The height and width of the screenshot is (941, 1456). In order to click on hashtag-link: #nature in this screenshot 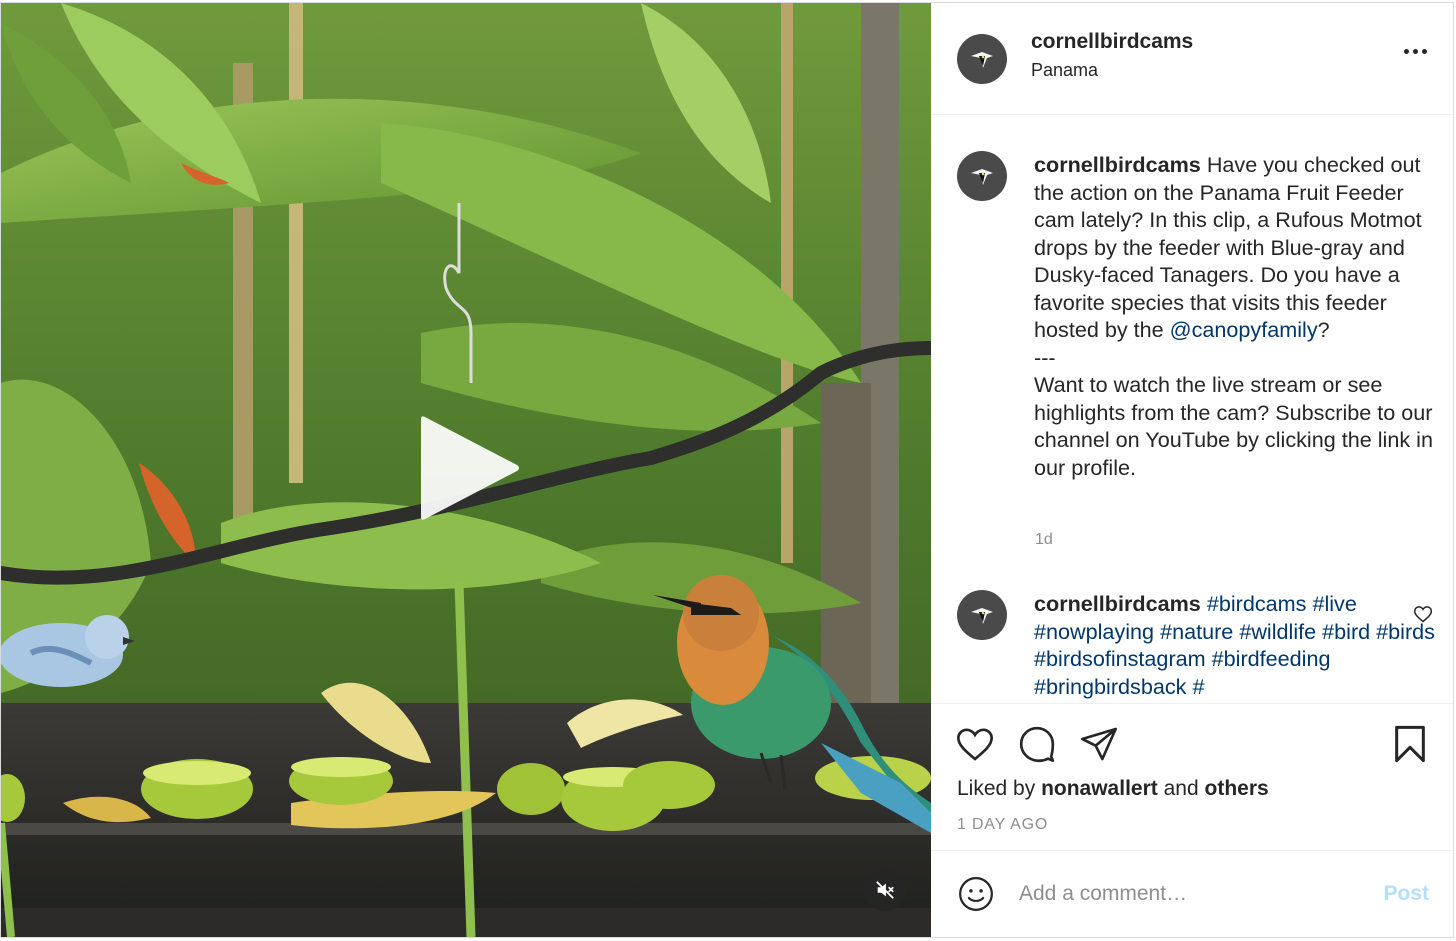, I will do `click(1196, 631)`.